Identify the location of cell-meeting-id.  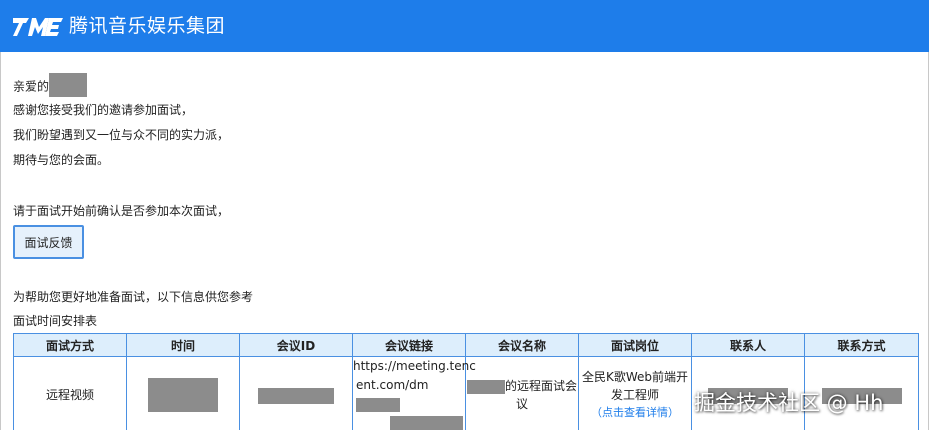
(296, 393).